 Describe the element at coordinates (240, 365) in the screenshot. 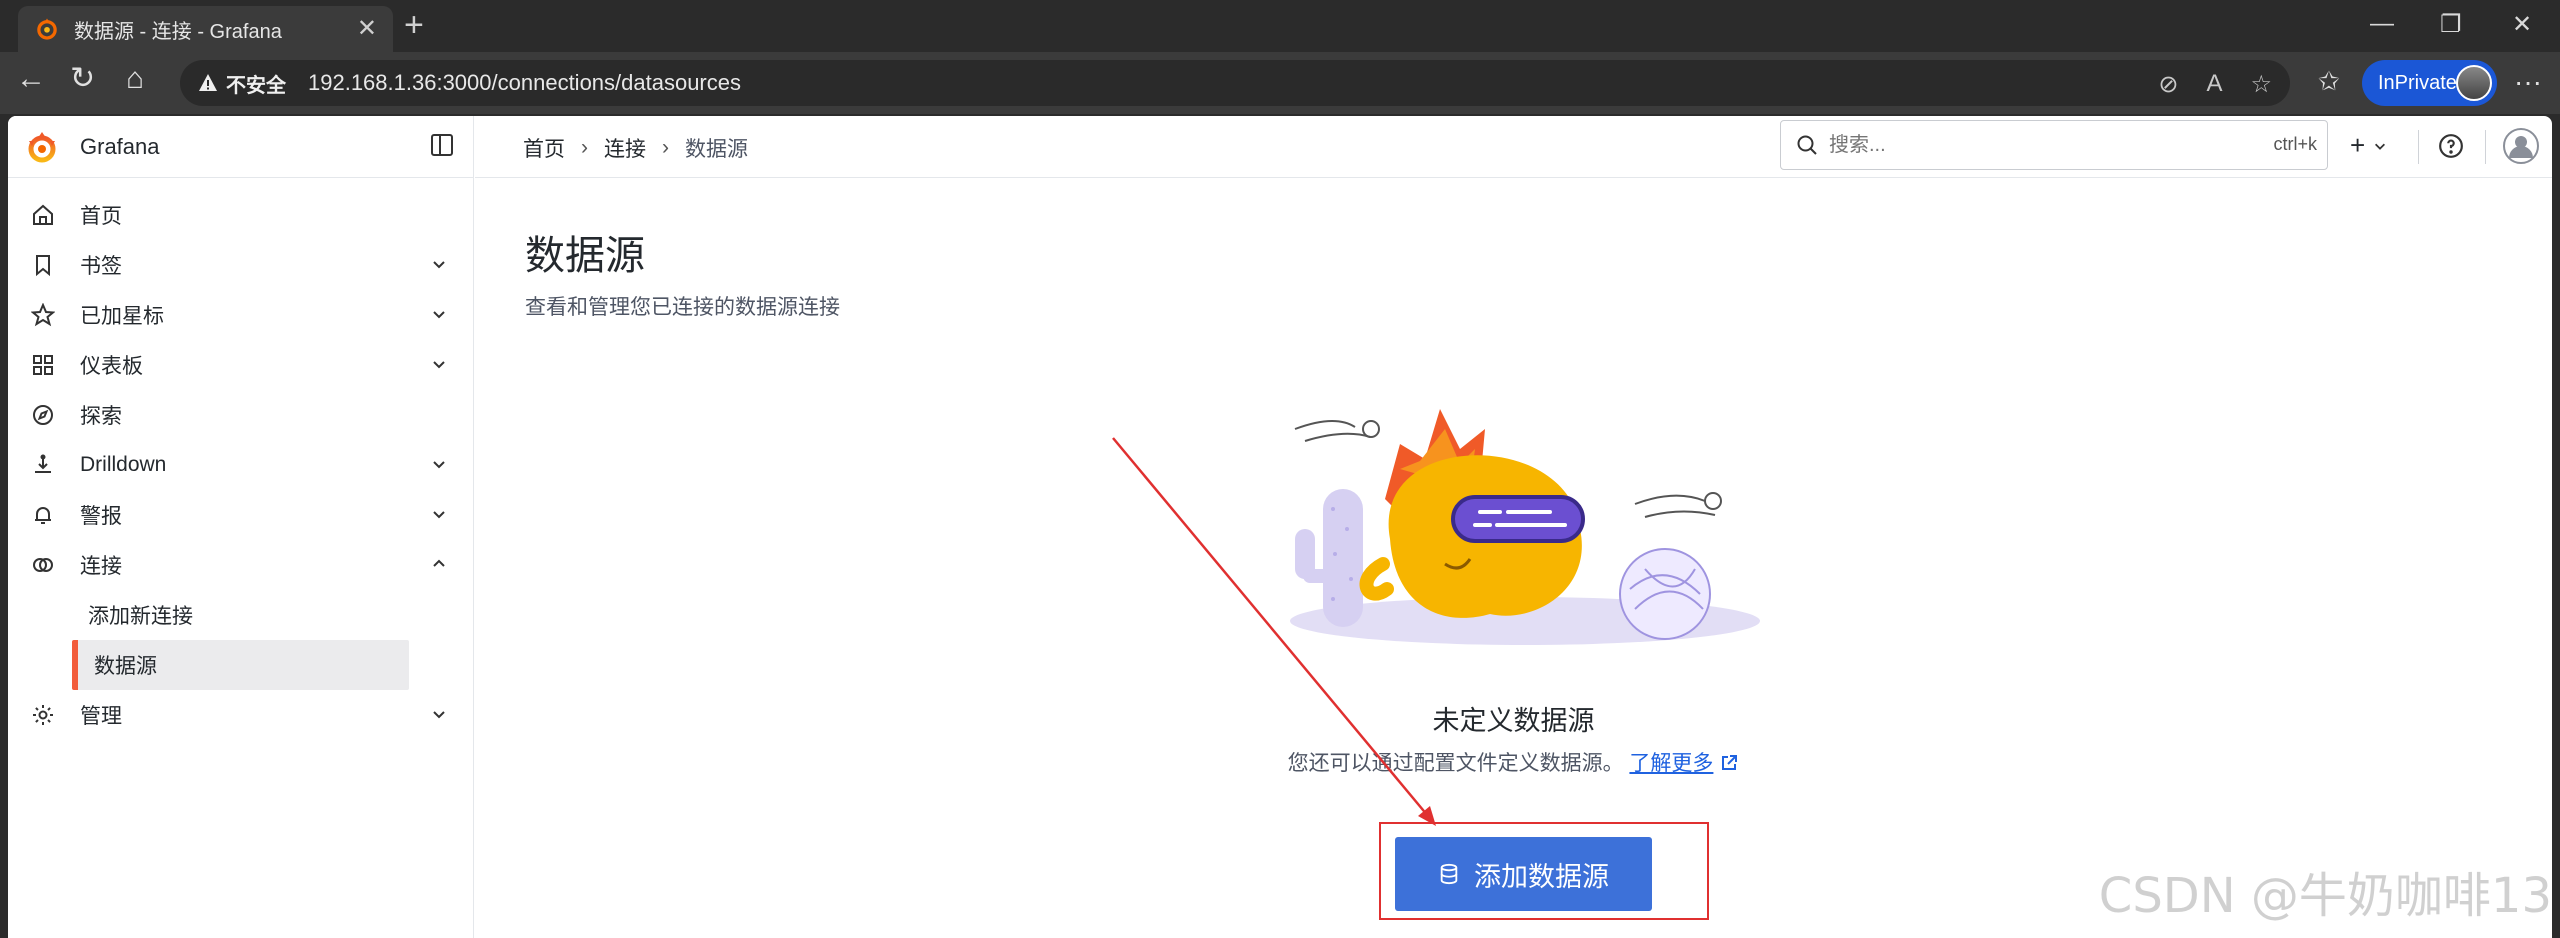

I see `sidebar-item-dashboards: 仪表板` at that location.